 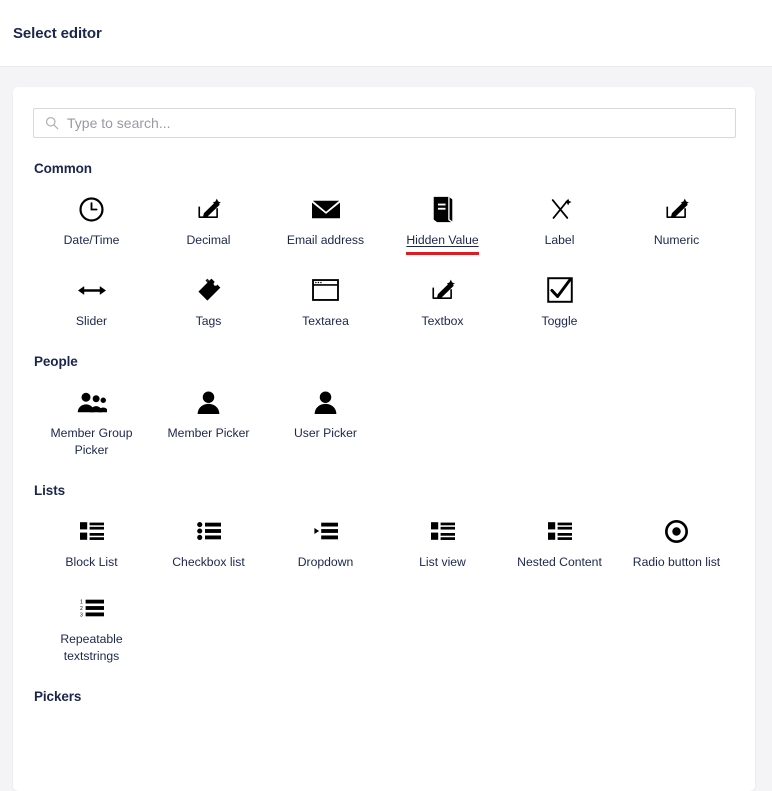 I want to click on editor-tile-label: Nested Content, so click(x=559, y=562).